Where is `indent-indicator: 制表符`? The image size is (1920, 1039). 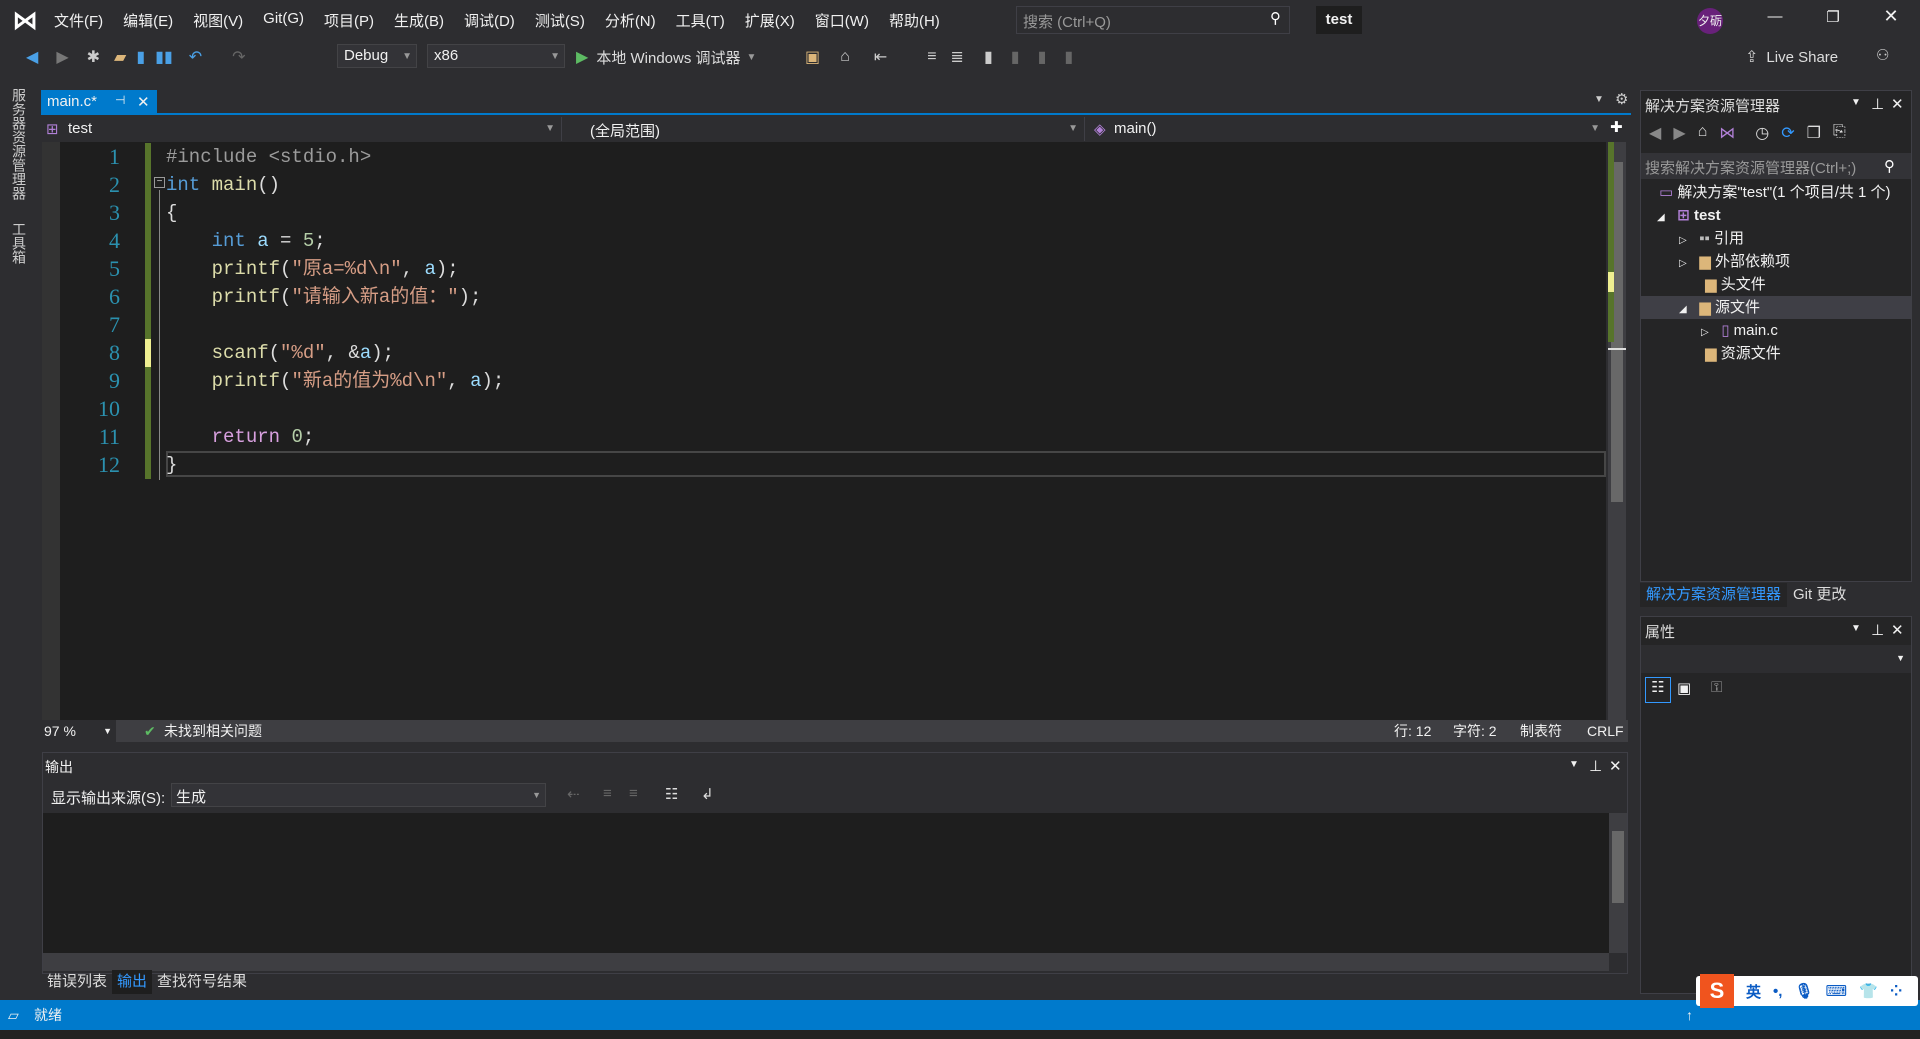
indent-indicator: 制表符 is located at coordinates (1541, 731).